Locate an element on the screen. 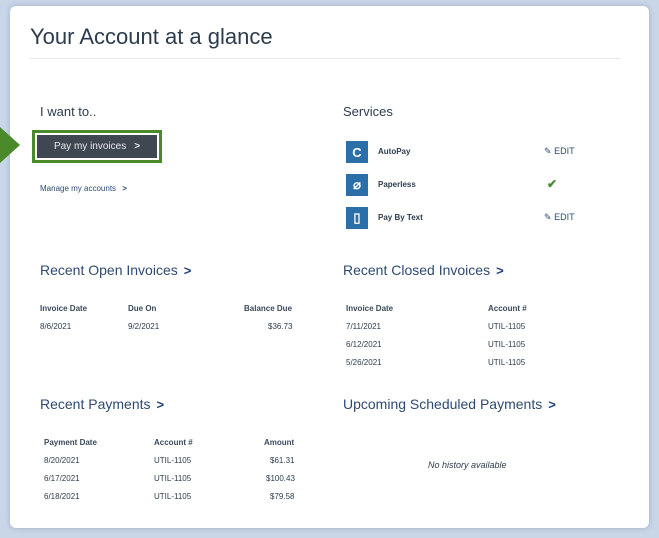 Image resolution: width=659 pixels, height=538 pixels. services-heading: Services is located at coordinates (368, 111).